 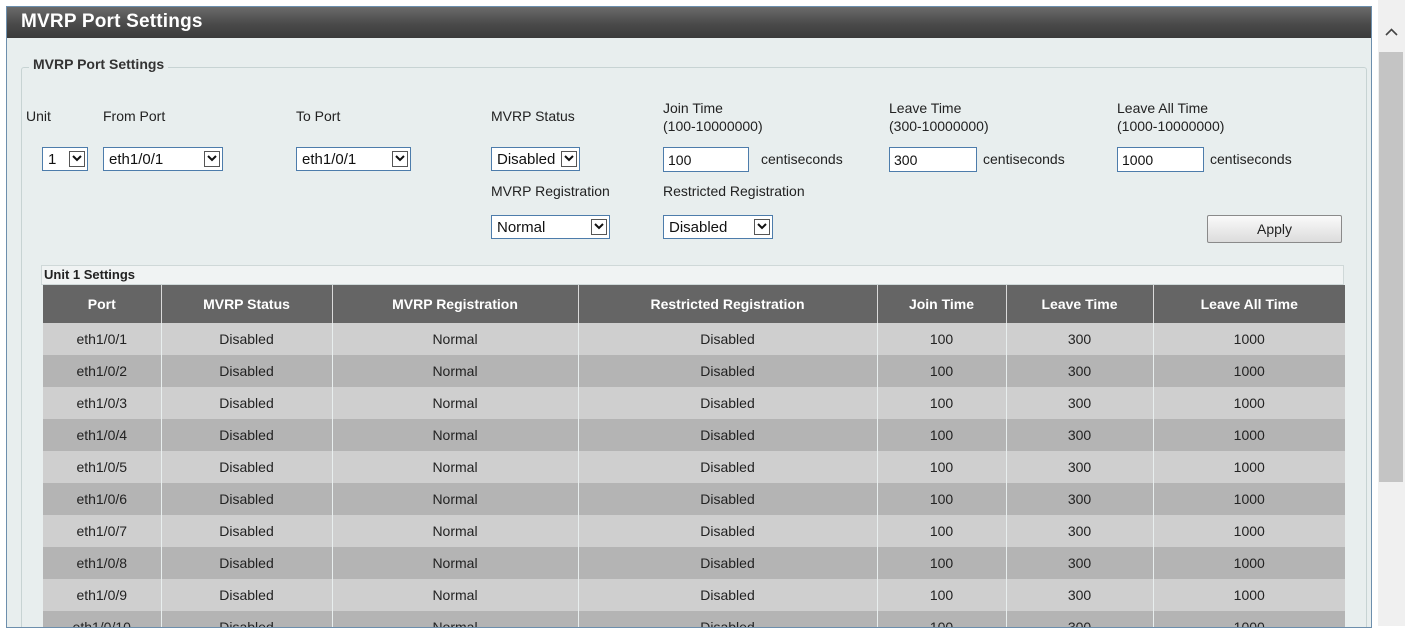 What do you see at coordinates (38, 116) in the screenshot?
I see `unit-label: Unit` at bounding box center [38, 116].